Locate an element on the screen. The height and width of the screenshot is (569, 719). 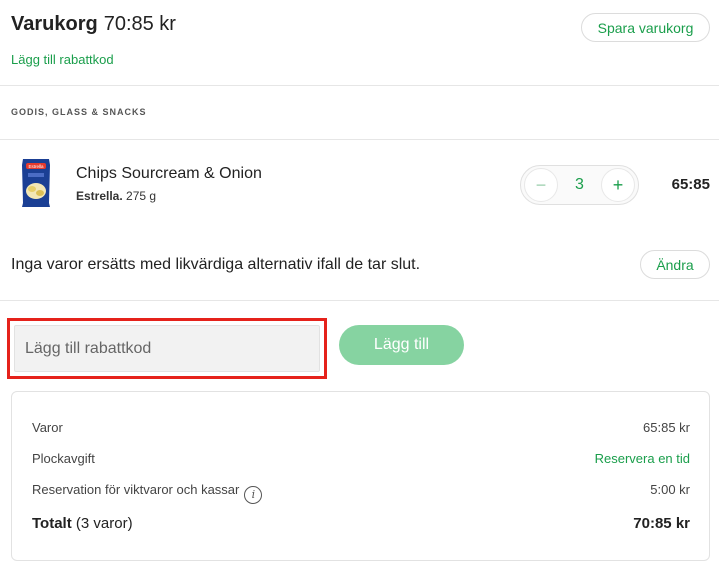
total-value: 70:85 kr is located at coordinates (661, 523).